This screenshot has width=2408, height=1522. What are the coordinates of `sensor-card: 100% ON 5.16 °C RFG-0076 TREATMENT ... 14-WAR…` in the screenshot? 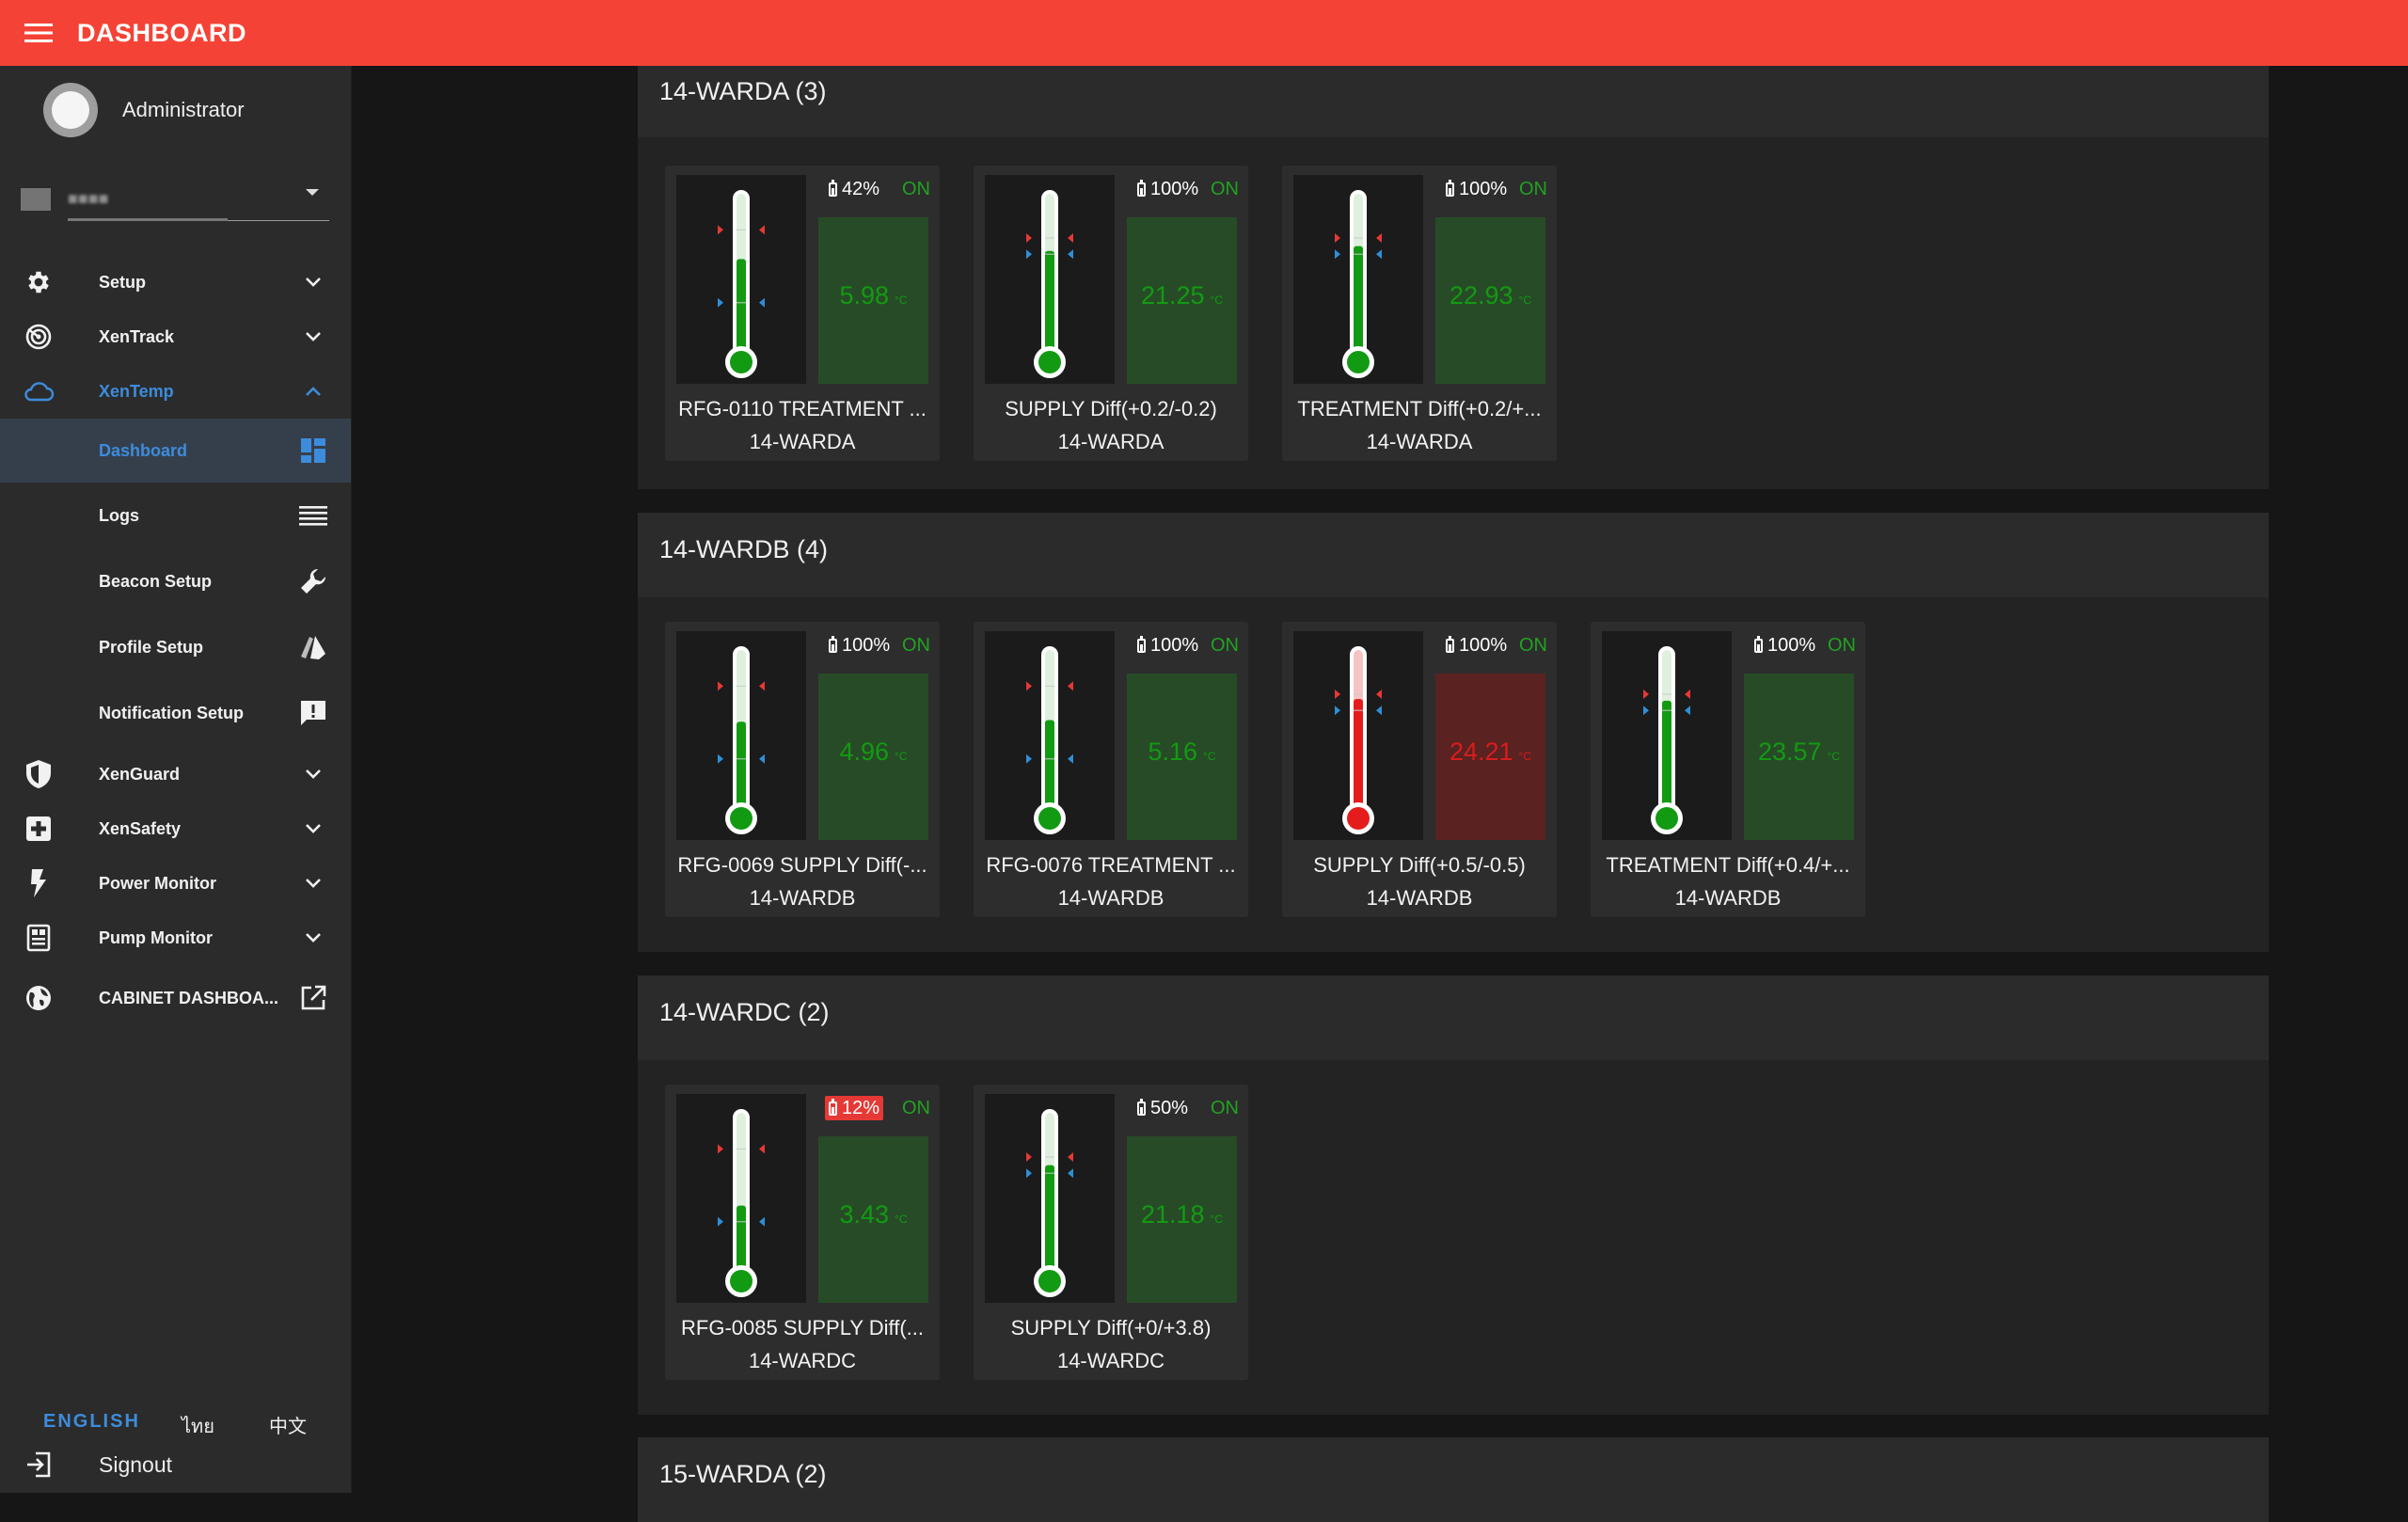 It's located at (1111, 769).